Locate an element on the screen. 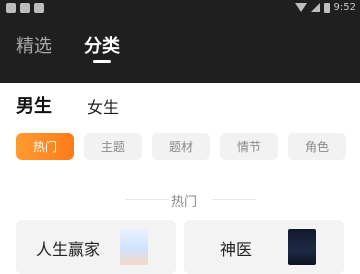  chip-theme: 主题 is located at coordinates (113, 146).